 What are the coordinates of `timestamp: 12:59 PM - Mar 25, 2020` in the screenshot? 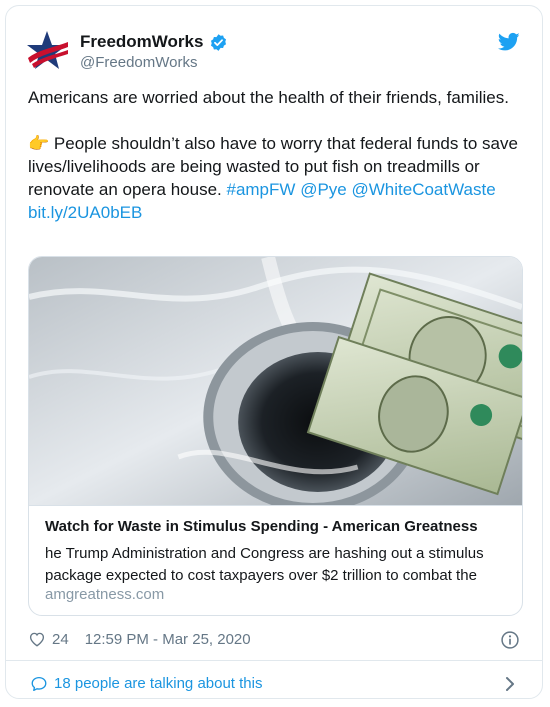 It's located at (168, 639).